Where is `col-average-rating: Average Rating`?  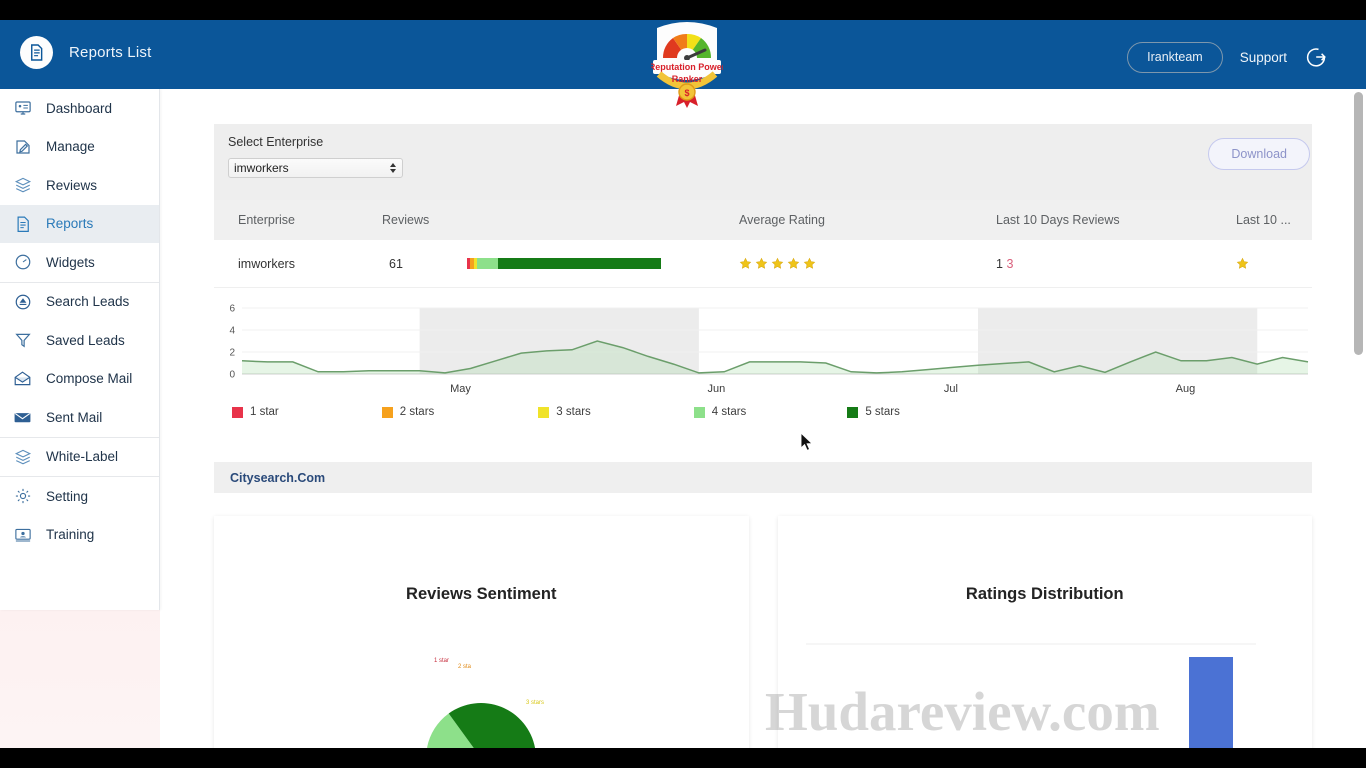
col-average-rating: Average Rating is located at coordinates (782, 220).